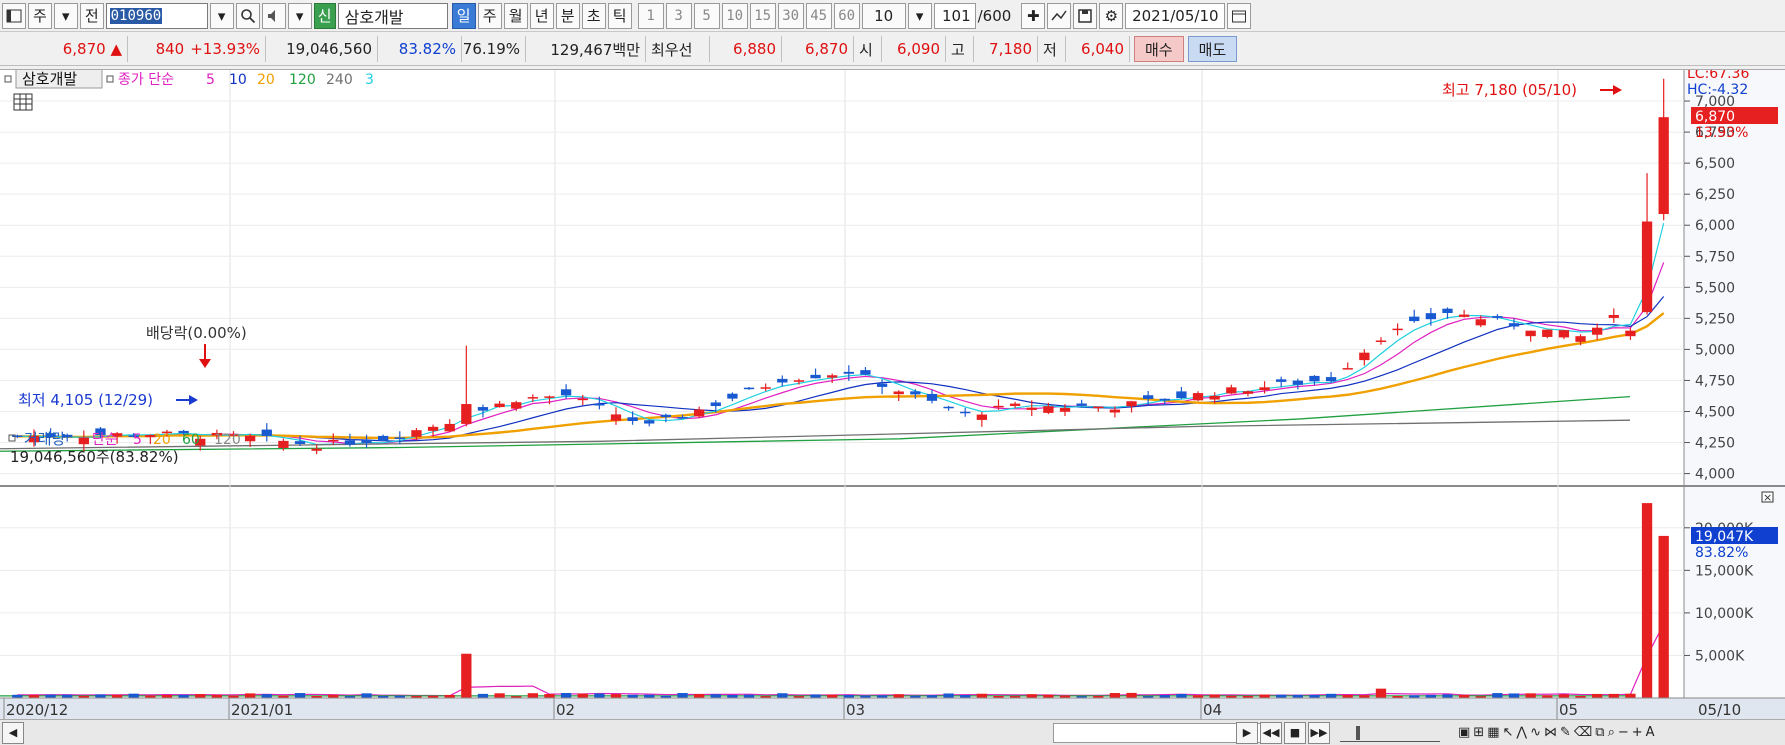  I want to click on cursor-tool-icon: ↖, so click(1508, 732).